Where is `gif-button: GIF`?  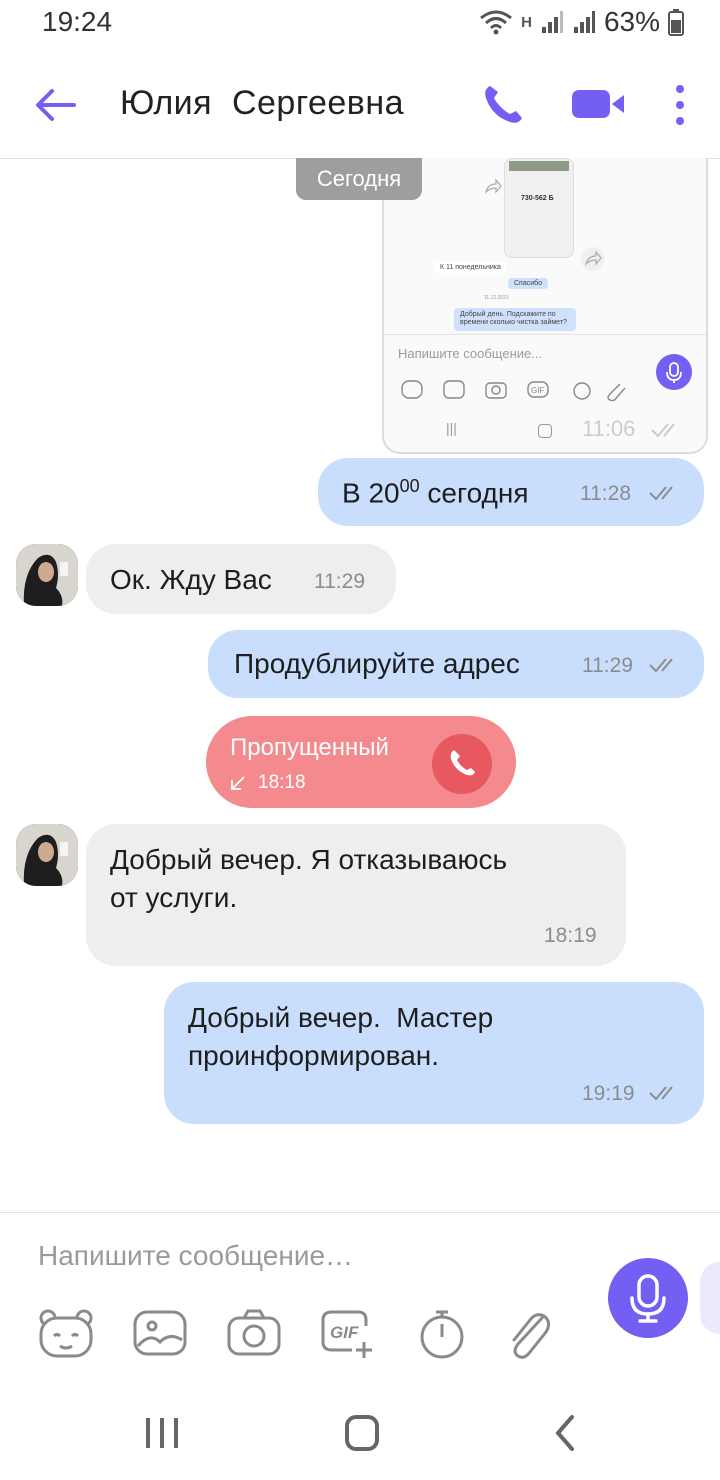
gif-button: GIF is located at coordinates (348, 1334).